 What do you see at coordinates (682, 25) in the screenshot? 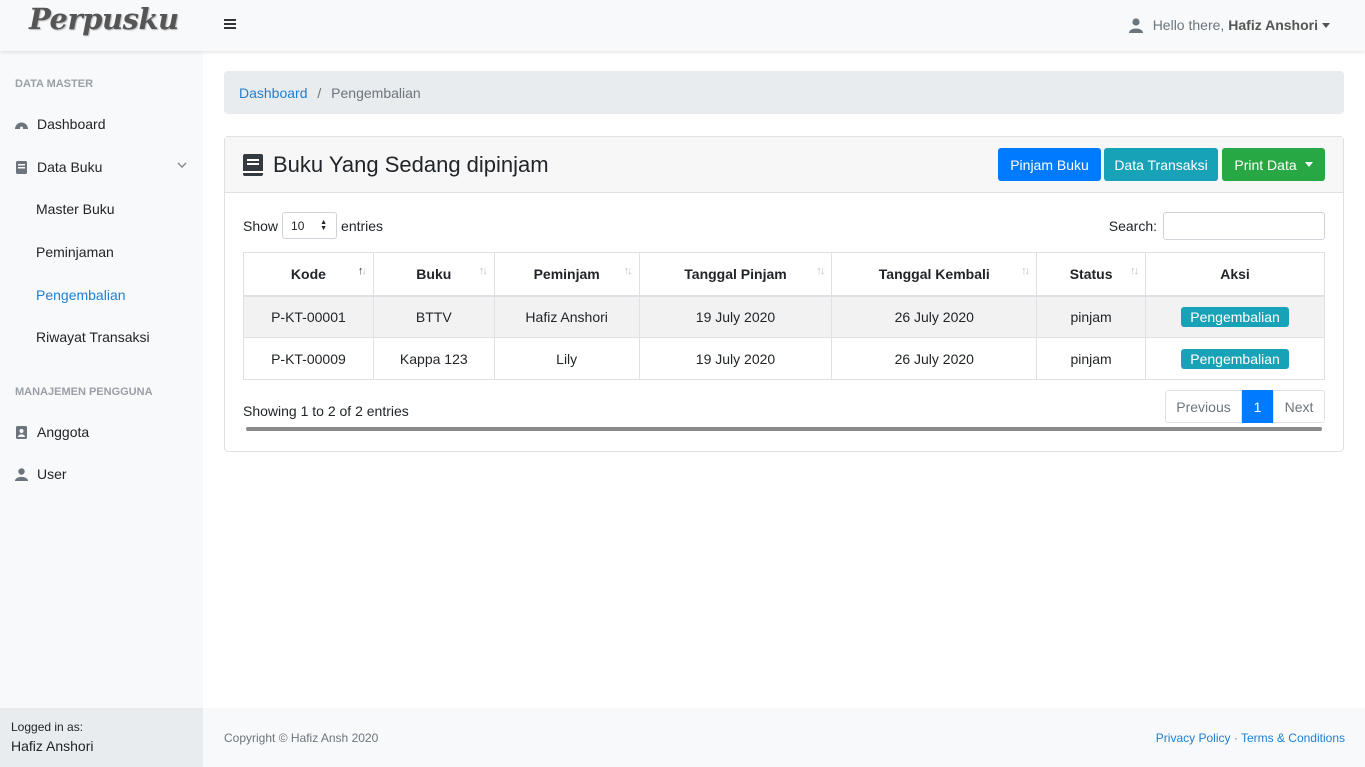
I see `top-navbar: Perpusku Hello there, Hafiz Anshori` at bounding box center [682, 25].